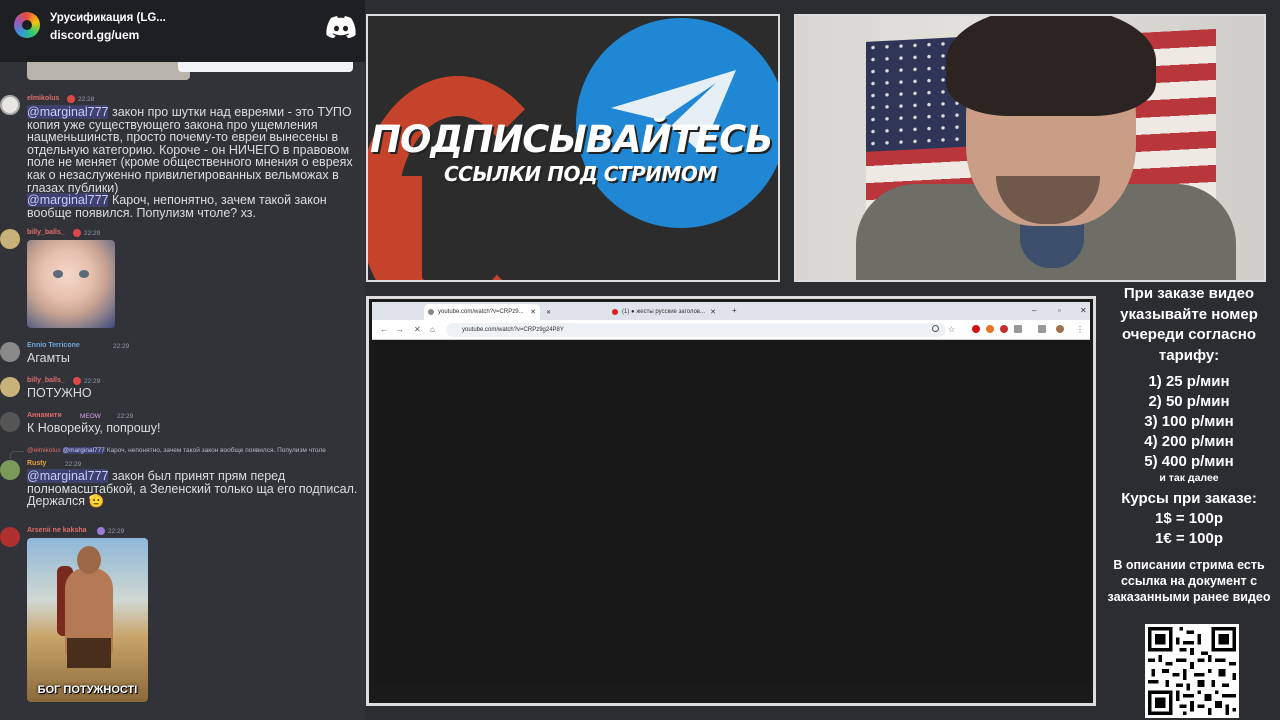  I want to click on message-author: Rusty, so click(36, 463).